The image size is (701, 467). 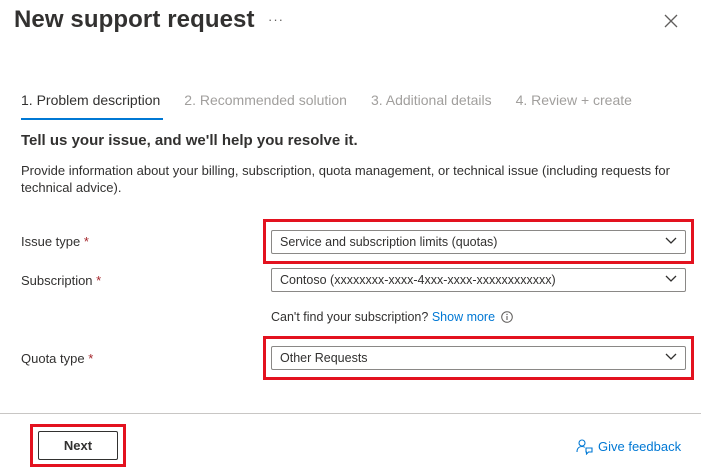 What do you see at coordinates (671, 21) in the screenshot?
I see `close-icon` at bounding box center [671, 21].